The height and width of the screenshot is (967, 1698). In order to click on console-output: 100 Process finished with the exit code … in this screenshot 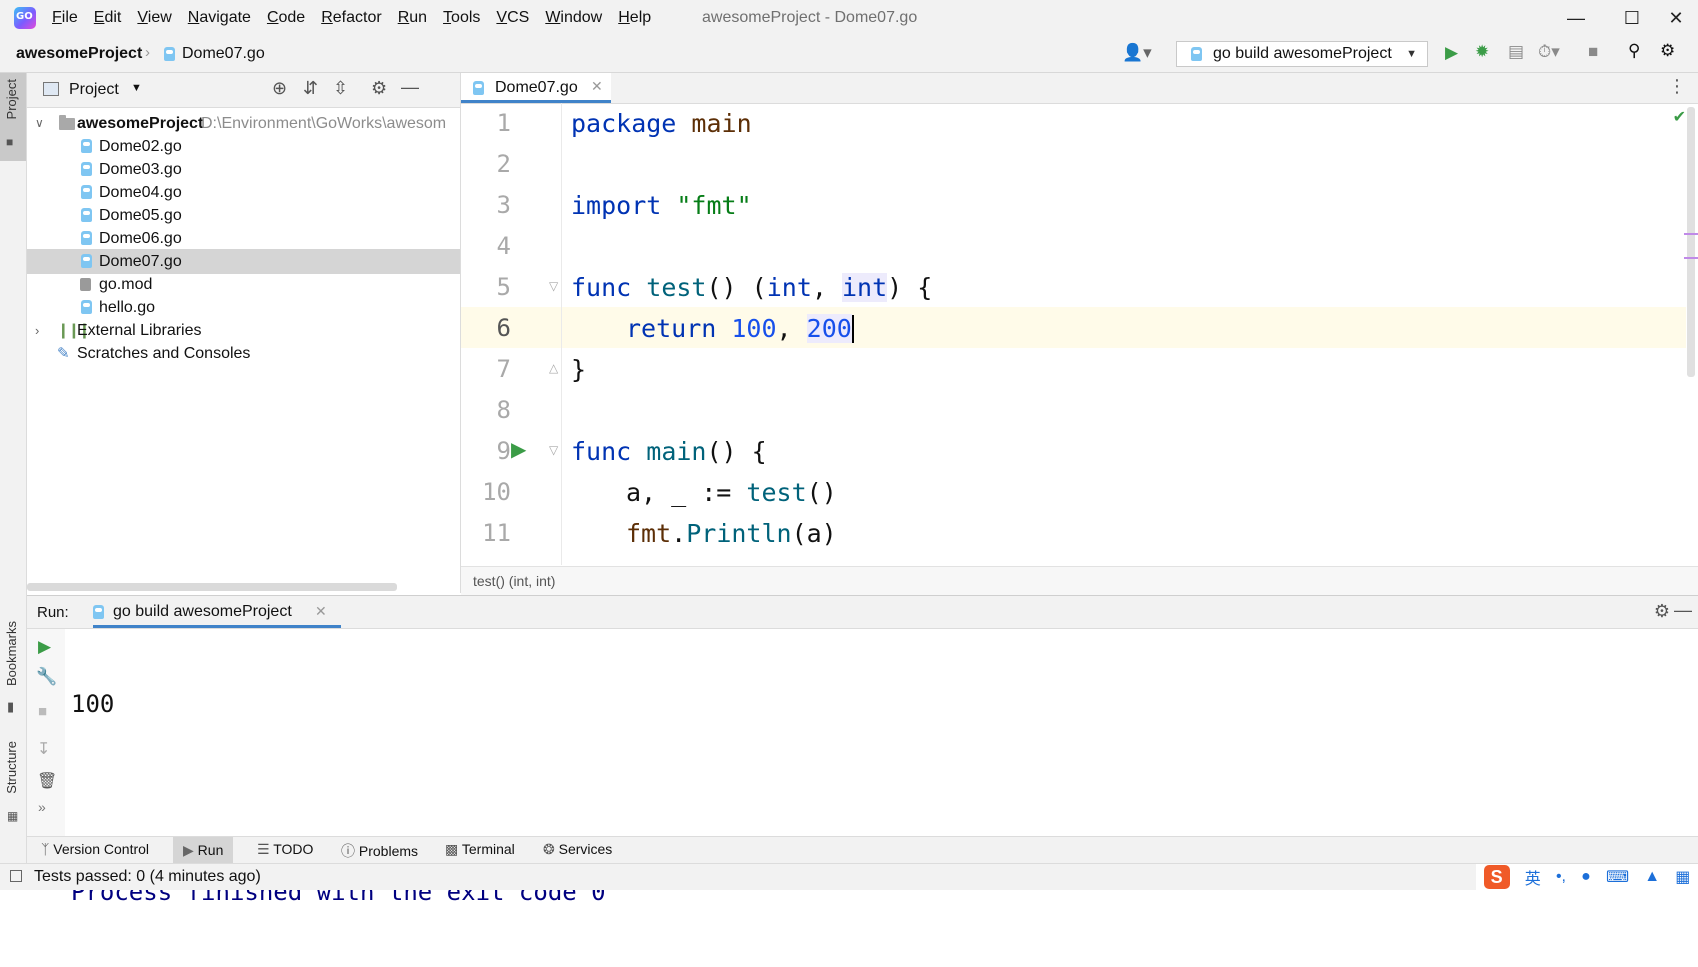, I will do `click(338, 798)`.